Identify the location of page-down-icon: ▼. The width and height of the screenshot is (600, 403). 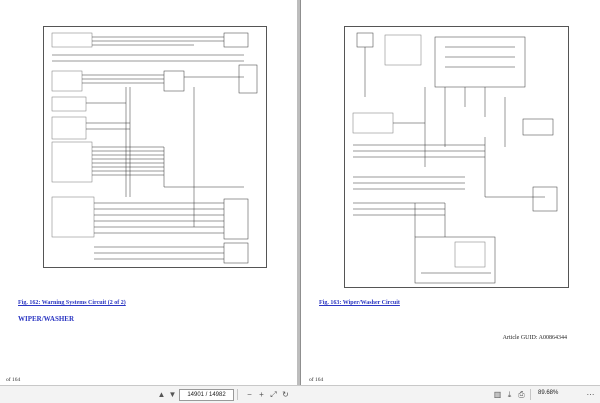
(172, 394).